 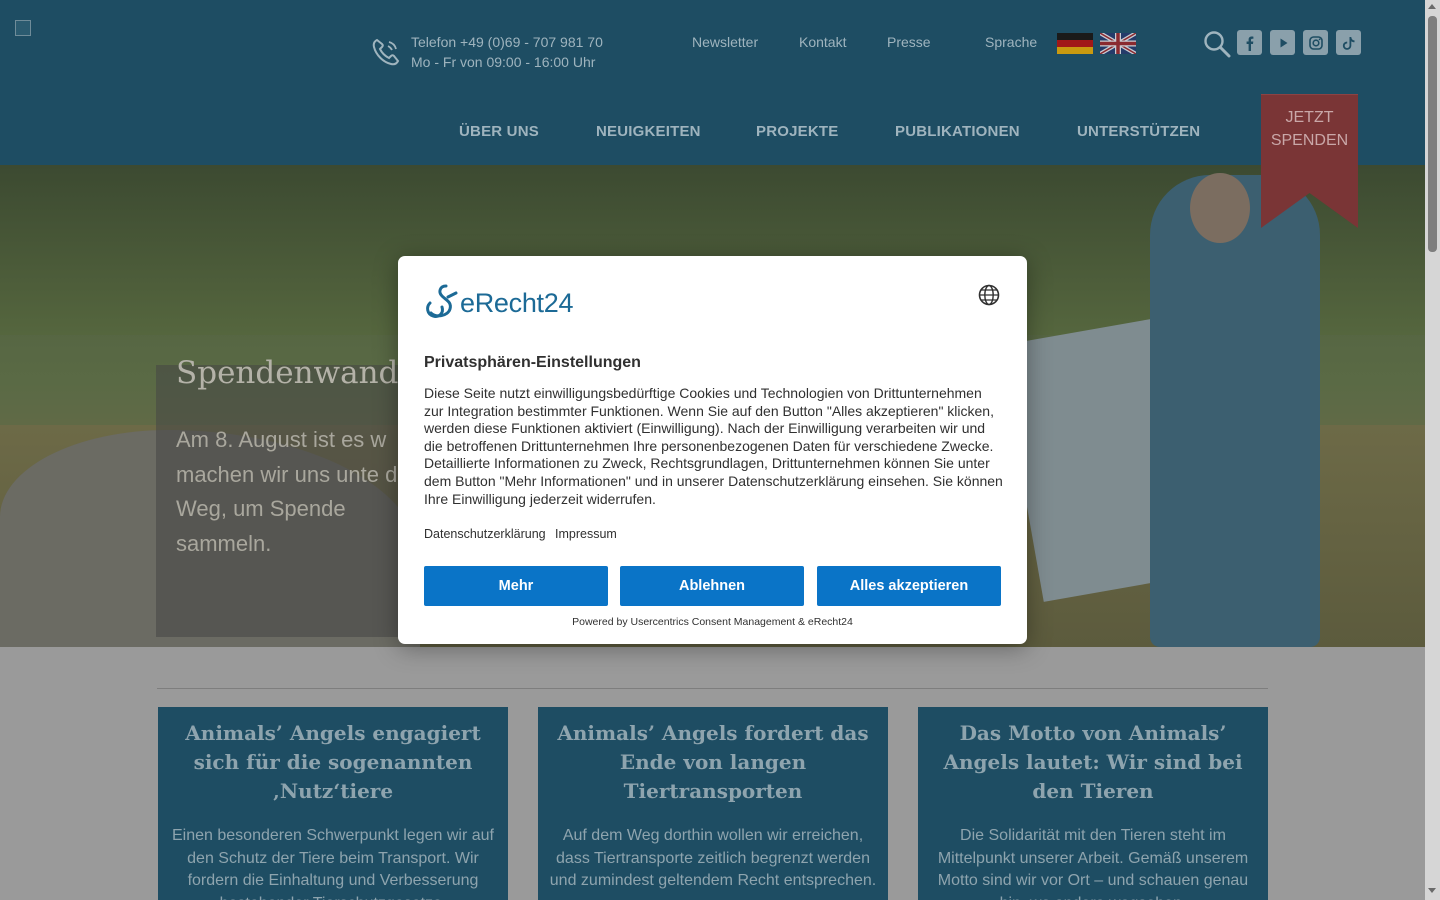 What do you see at coordinates (797, 131) in the screenshot?
I see `nav-projekte: PROJEKTE` at bounding box center [797, 131].